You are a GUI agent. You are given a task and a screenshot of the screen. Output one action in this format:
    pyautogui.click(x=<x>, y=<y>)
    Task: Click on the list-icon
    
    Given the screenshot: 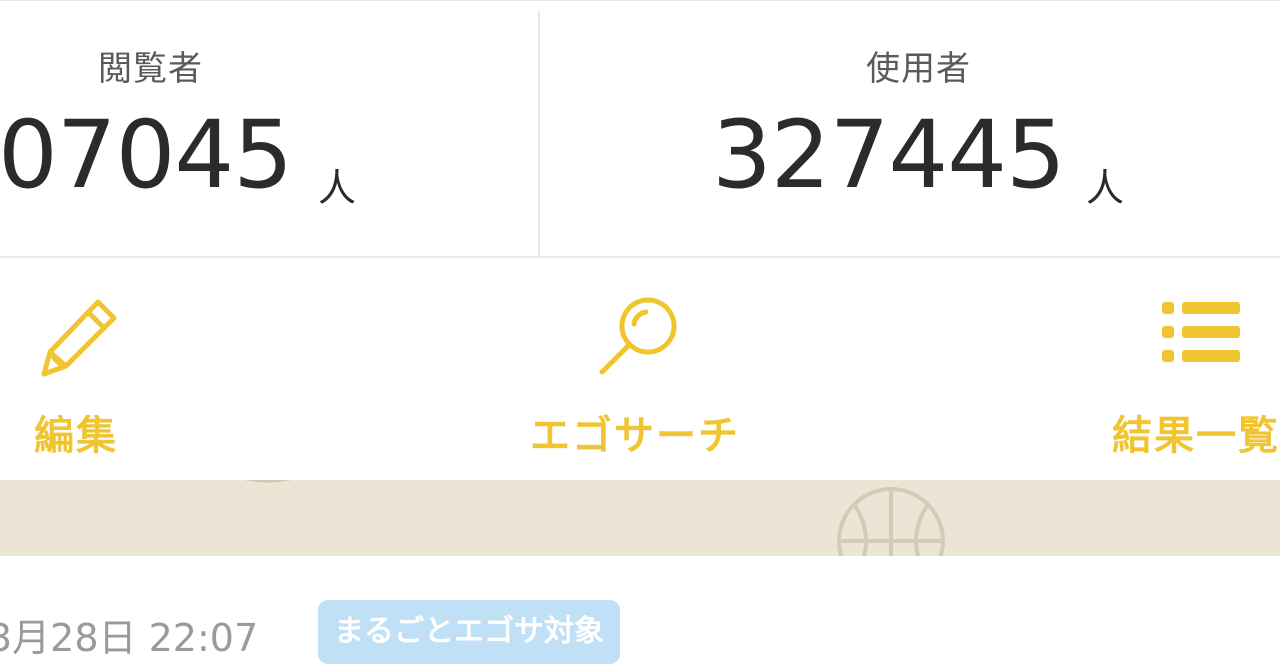 What is the action you would take?
    pyautogui.click(x=1201, y=332)
    